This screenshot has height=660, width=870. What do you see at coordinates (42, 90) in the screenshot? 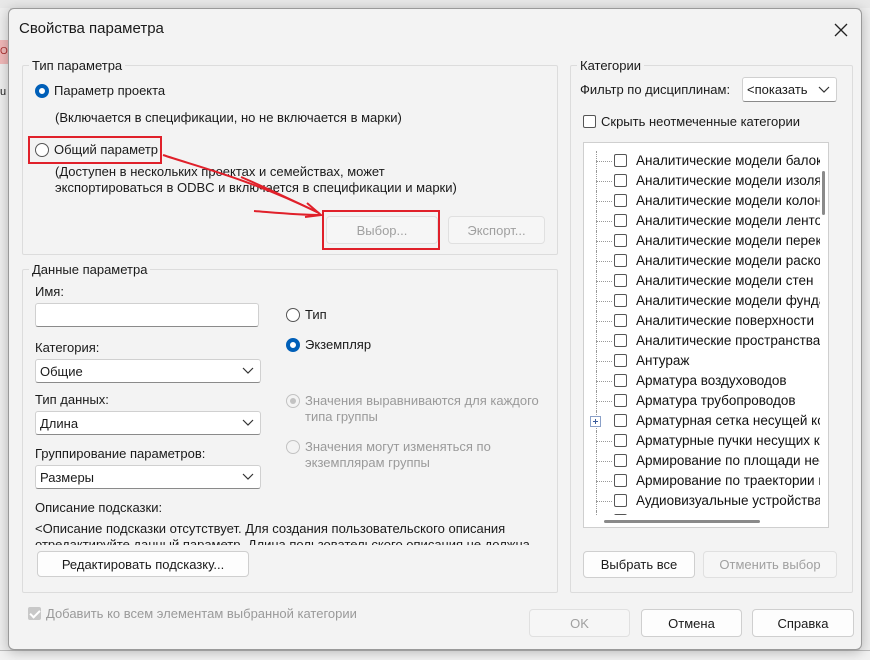
I see `radio-checked-icon` at bounding box center [42, 90].